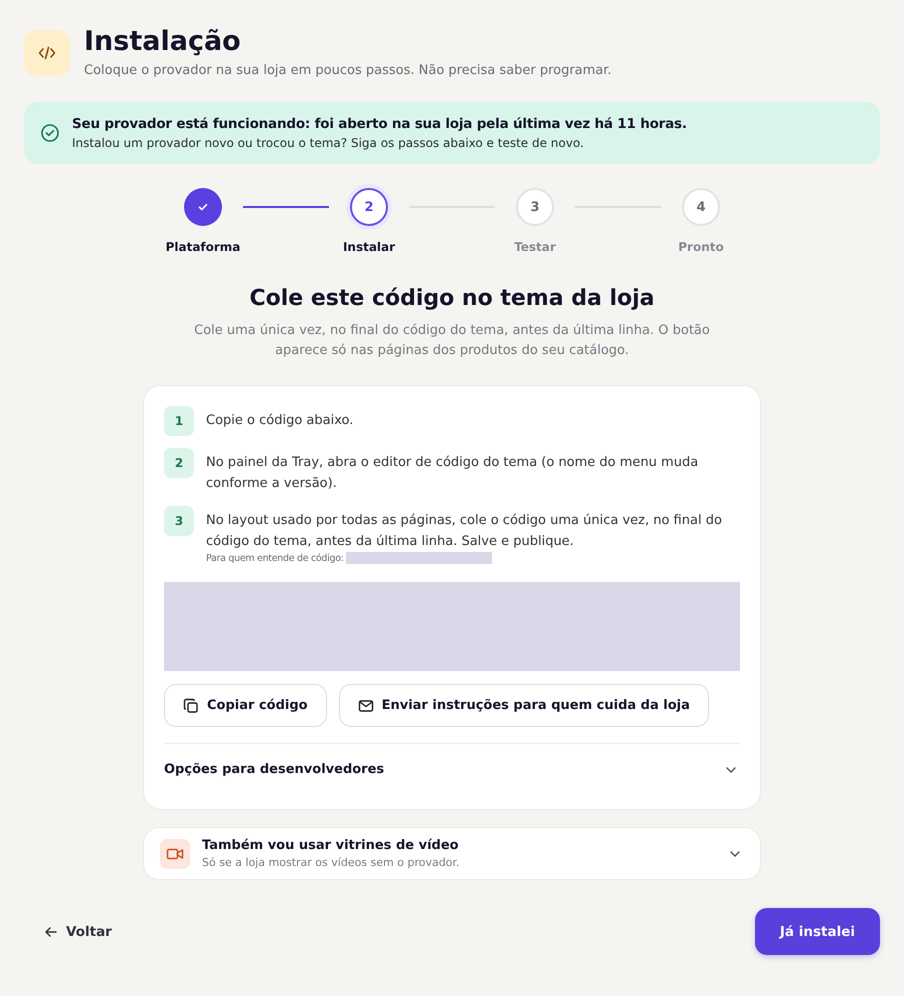 The width and height of the screenshot is (904, 996). I want to click on installed-button: Já instalei, so click(817, 931).